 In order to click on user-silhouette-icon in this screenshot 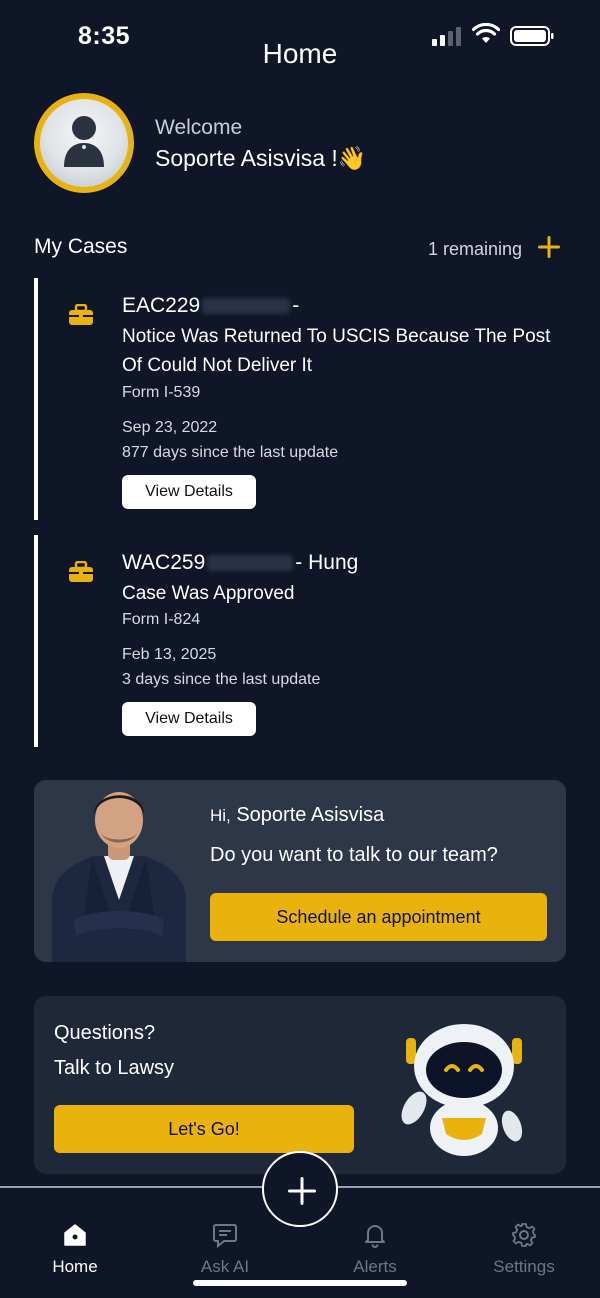, I will do `click(84, 141)`.